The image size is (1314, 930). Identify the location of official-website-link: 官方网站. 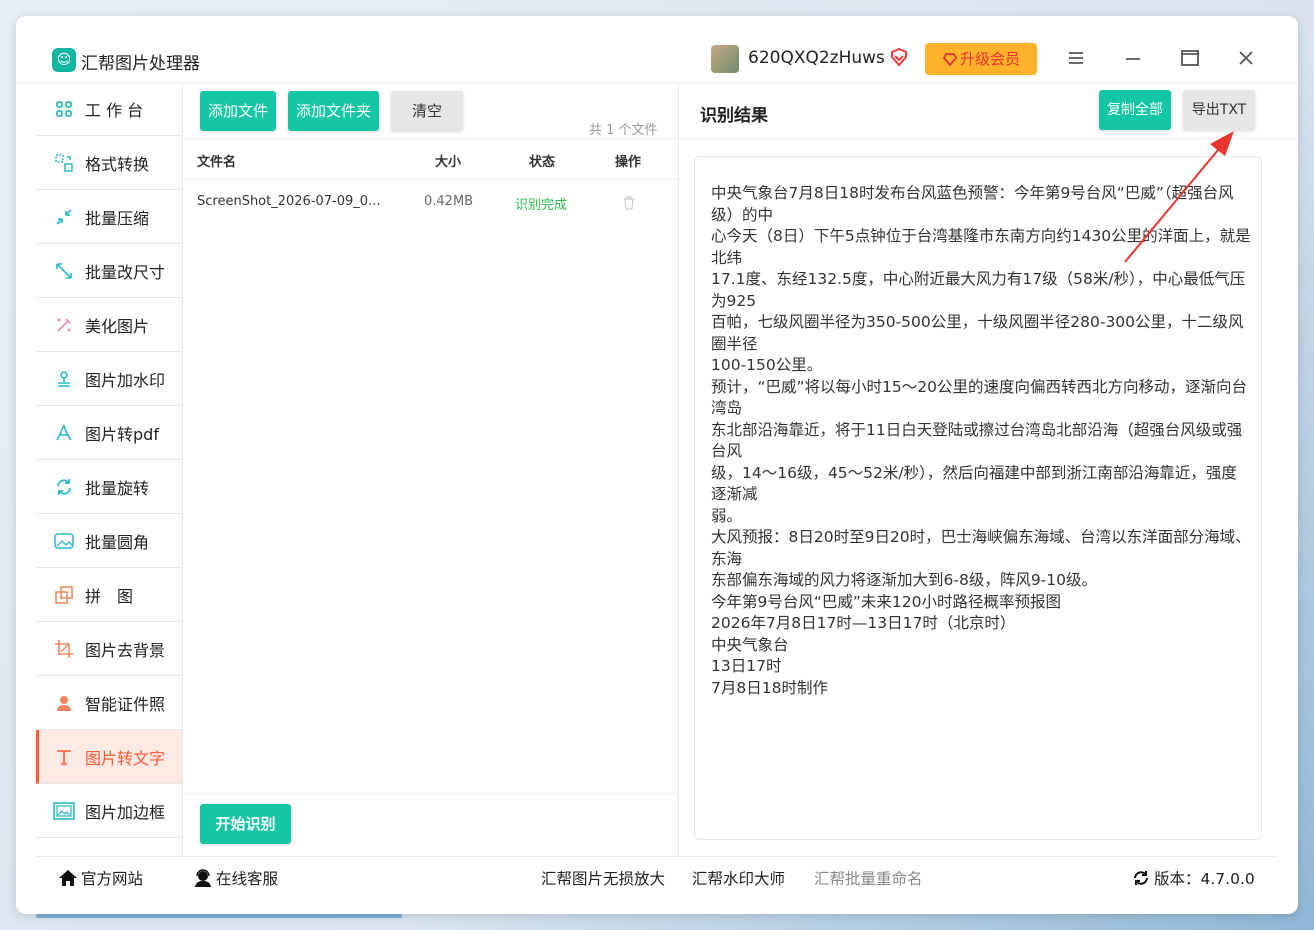
(100, 878).